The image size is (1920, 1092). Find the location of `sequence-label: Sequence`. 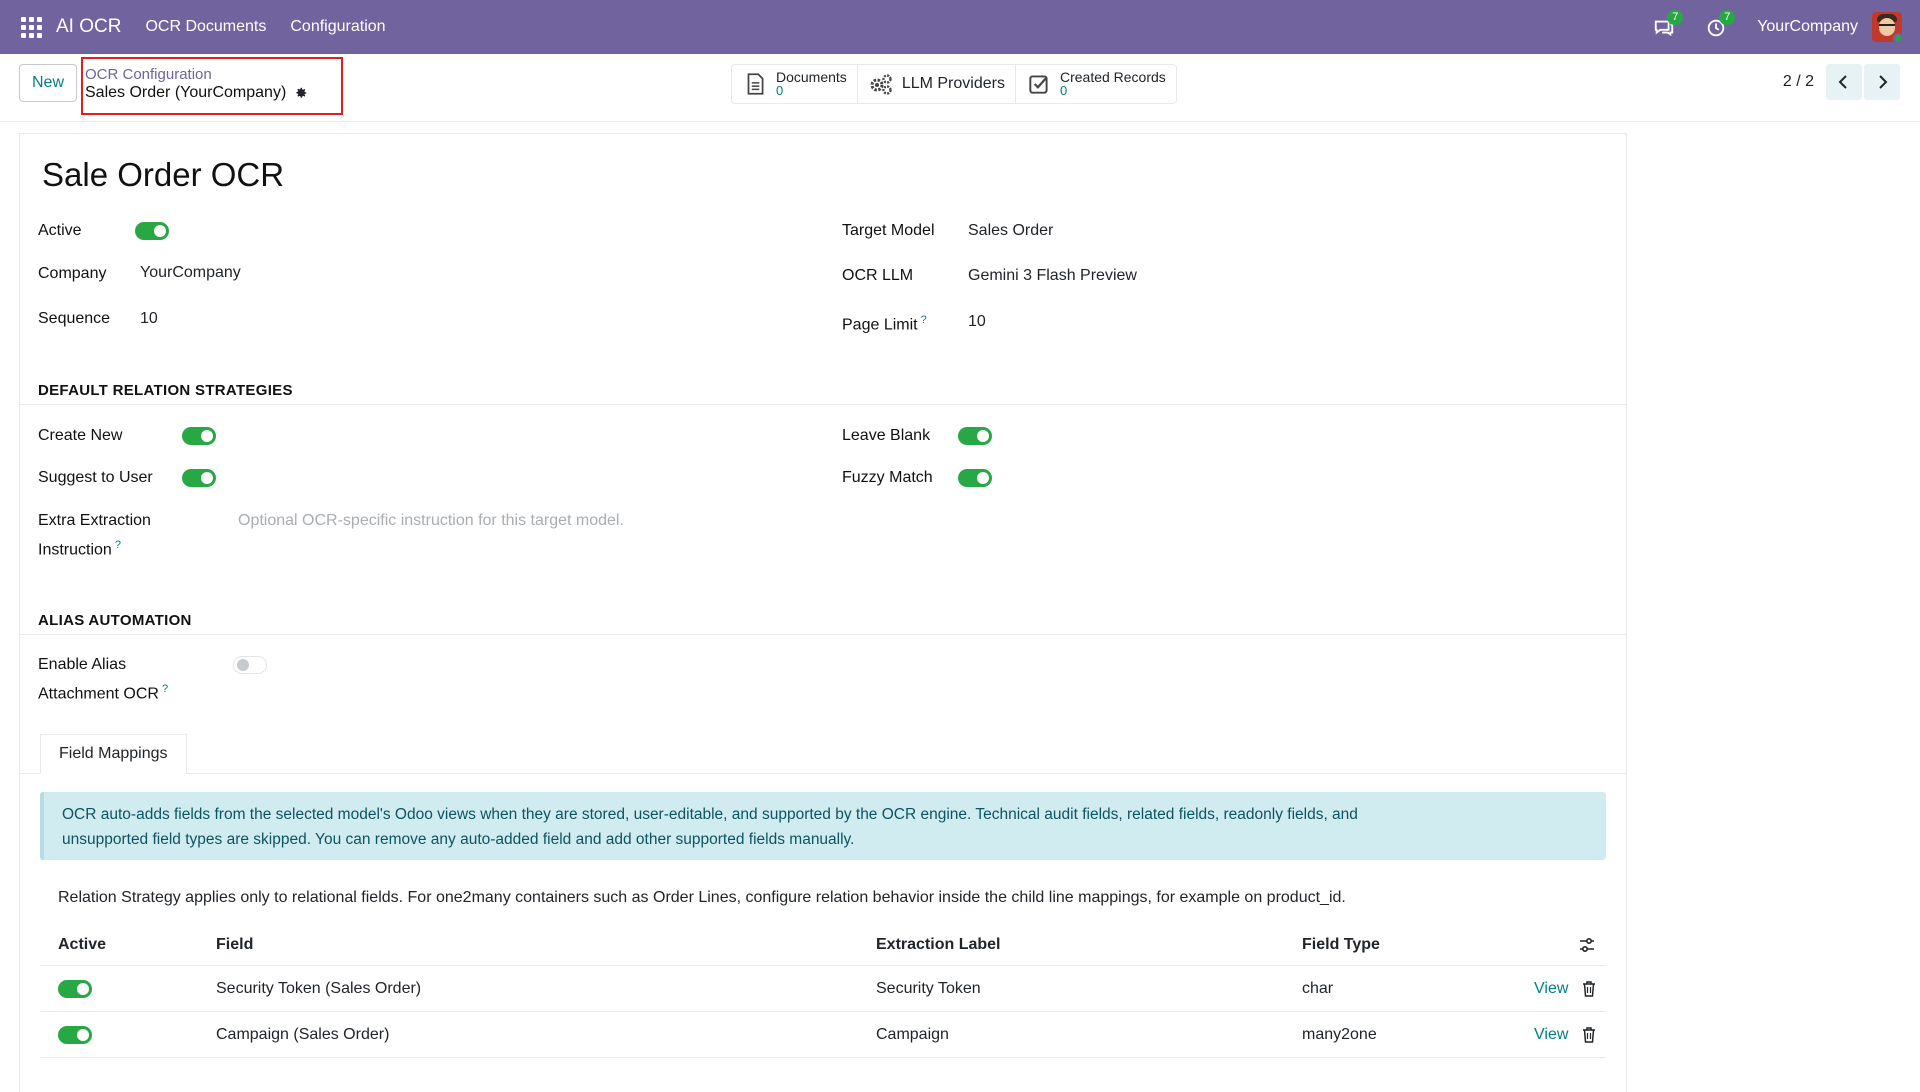

sequence-label: Sequence is located at coordinates (74, 318).